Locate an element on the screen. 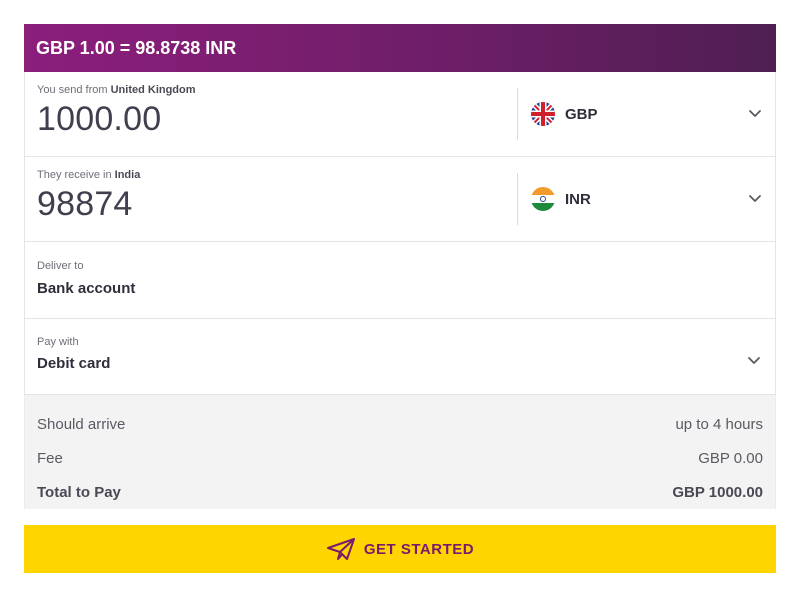  receive-label: They receive in India is located at coordinates (88, 175).